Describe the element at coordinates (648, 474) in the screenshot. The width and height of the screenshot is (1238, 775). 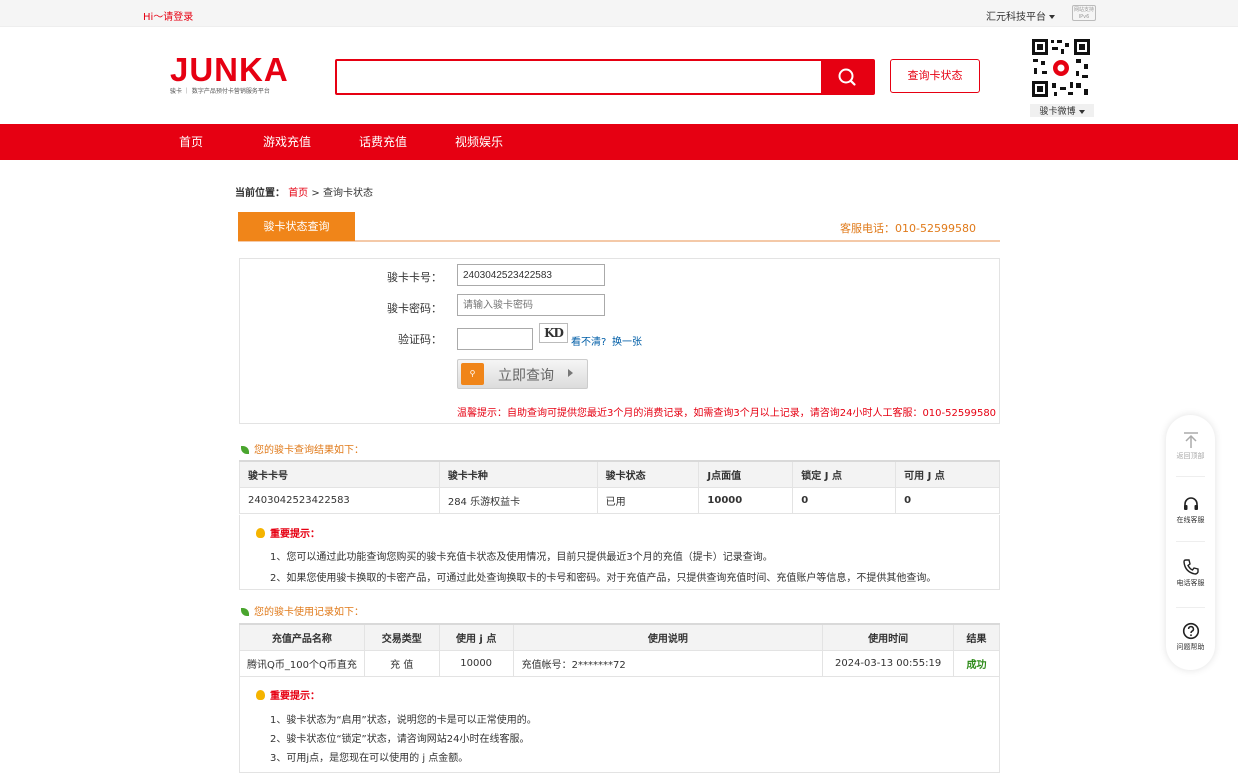
I see `table-header: 骏卡状态` at that location.